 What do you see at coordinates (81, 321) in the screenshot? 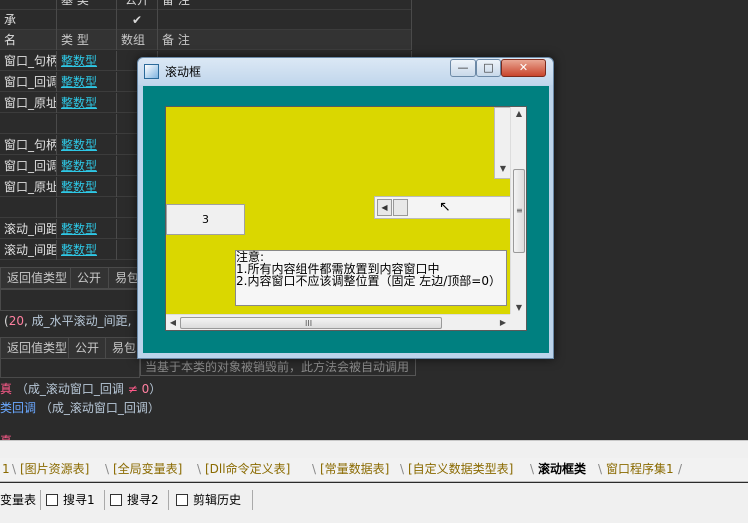
I see `code-text: 成_水平滚动_间距,` at bounding box center [81, 321].